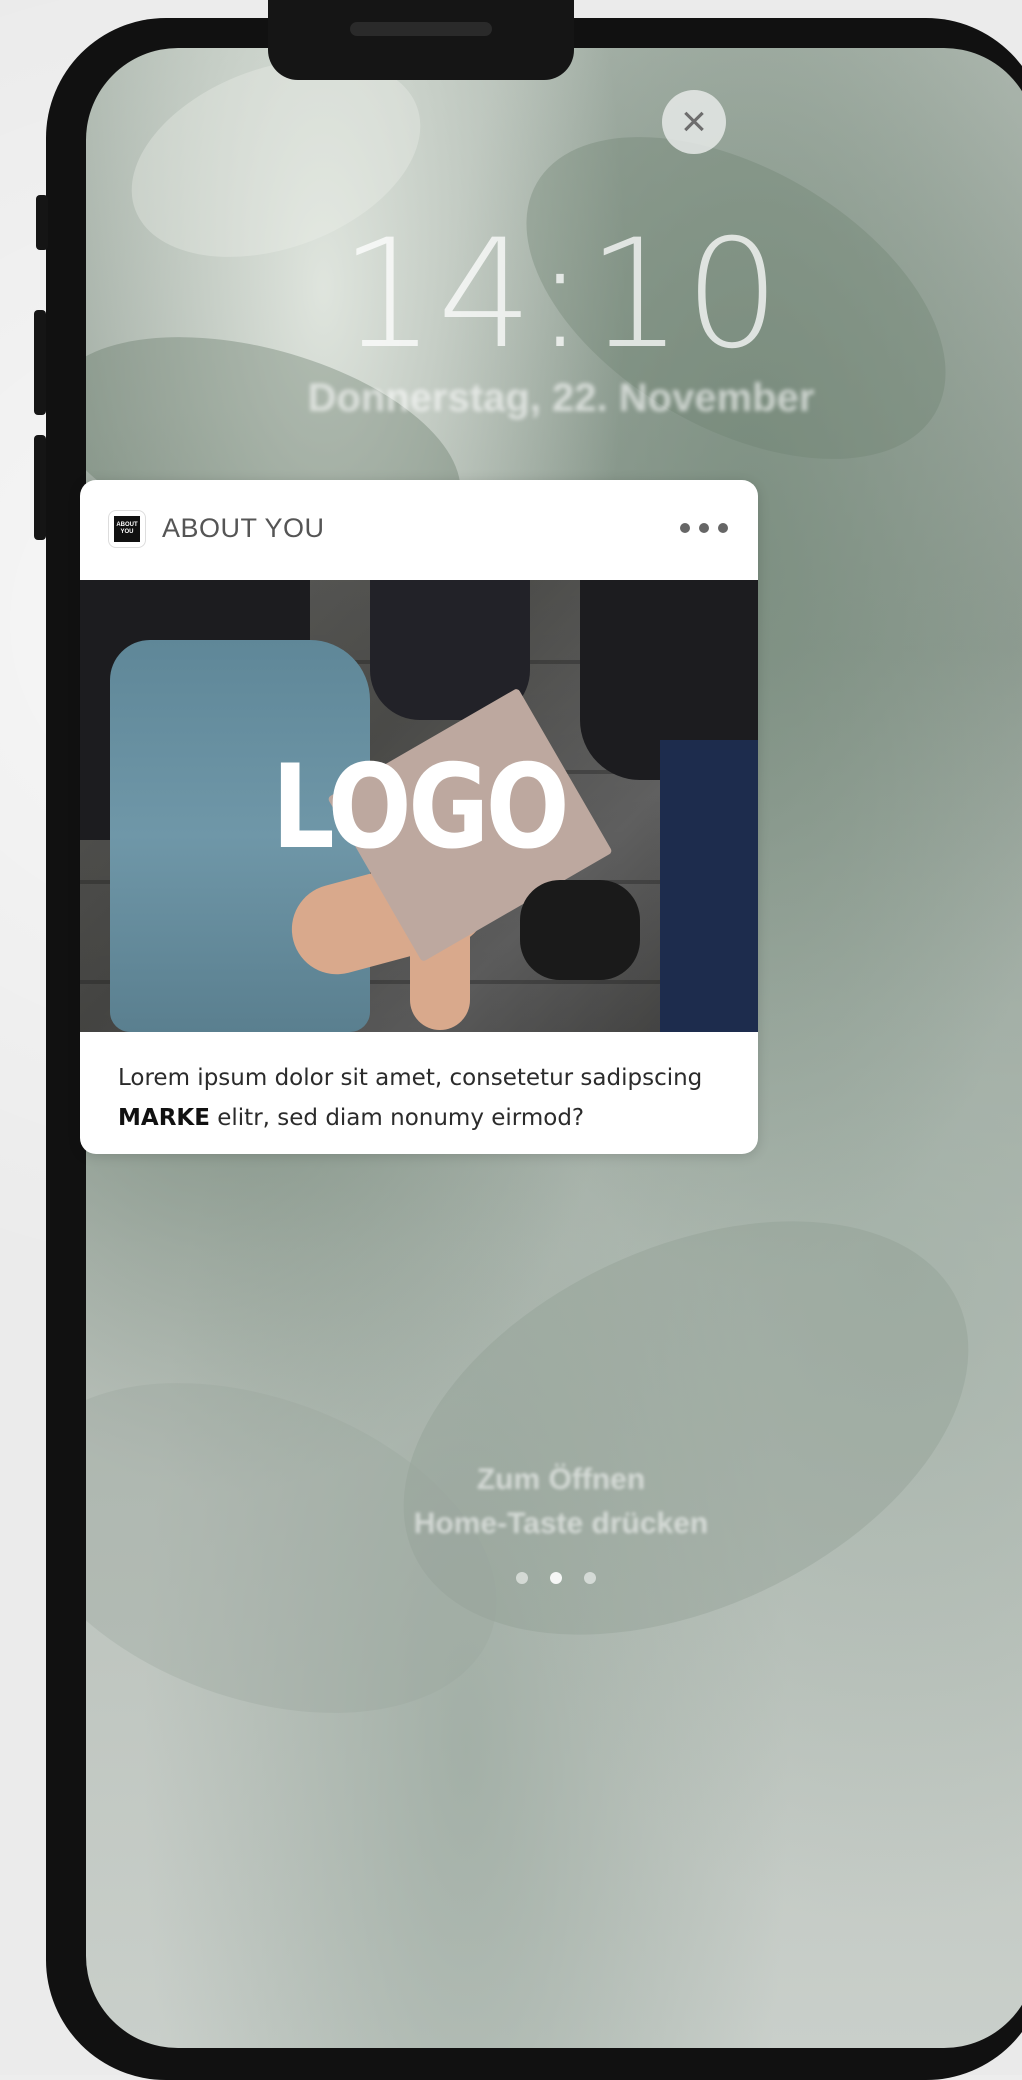 This screenshot has width=1022, height=2080. What do you see at coordinates (554, 1502) in the screenshot?
I see `unlock-hint: Zum Öffnen Home-Taste drücken` at bounding box center [554, 1502].